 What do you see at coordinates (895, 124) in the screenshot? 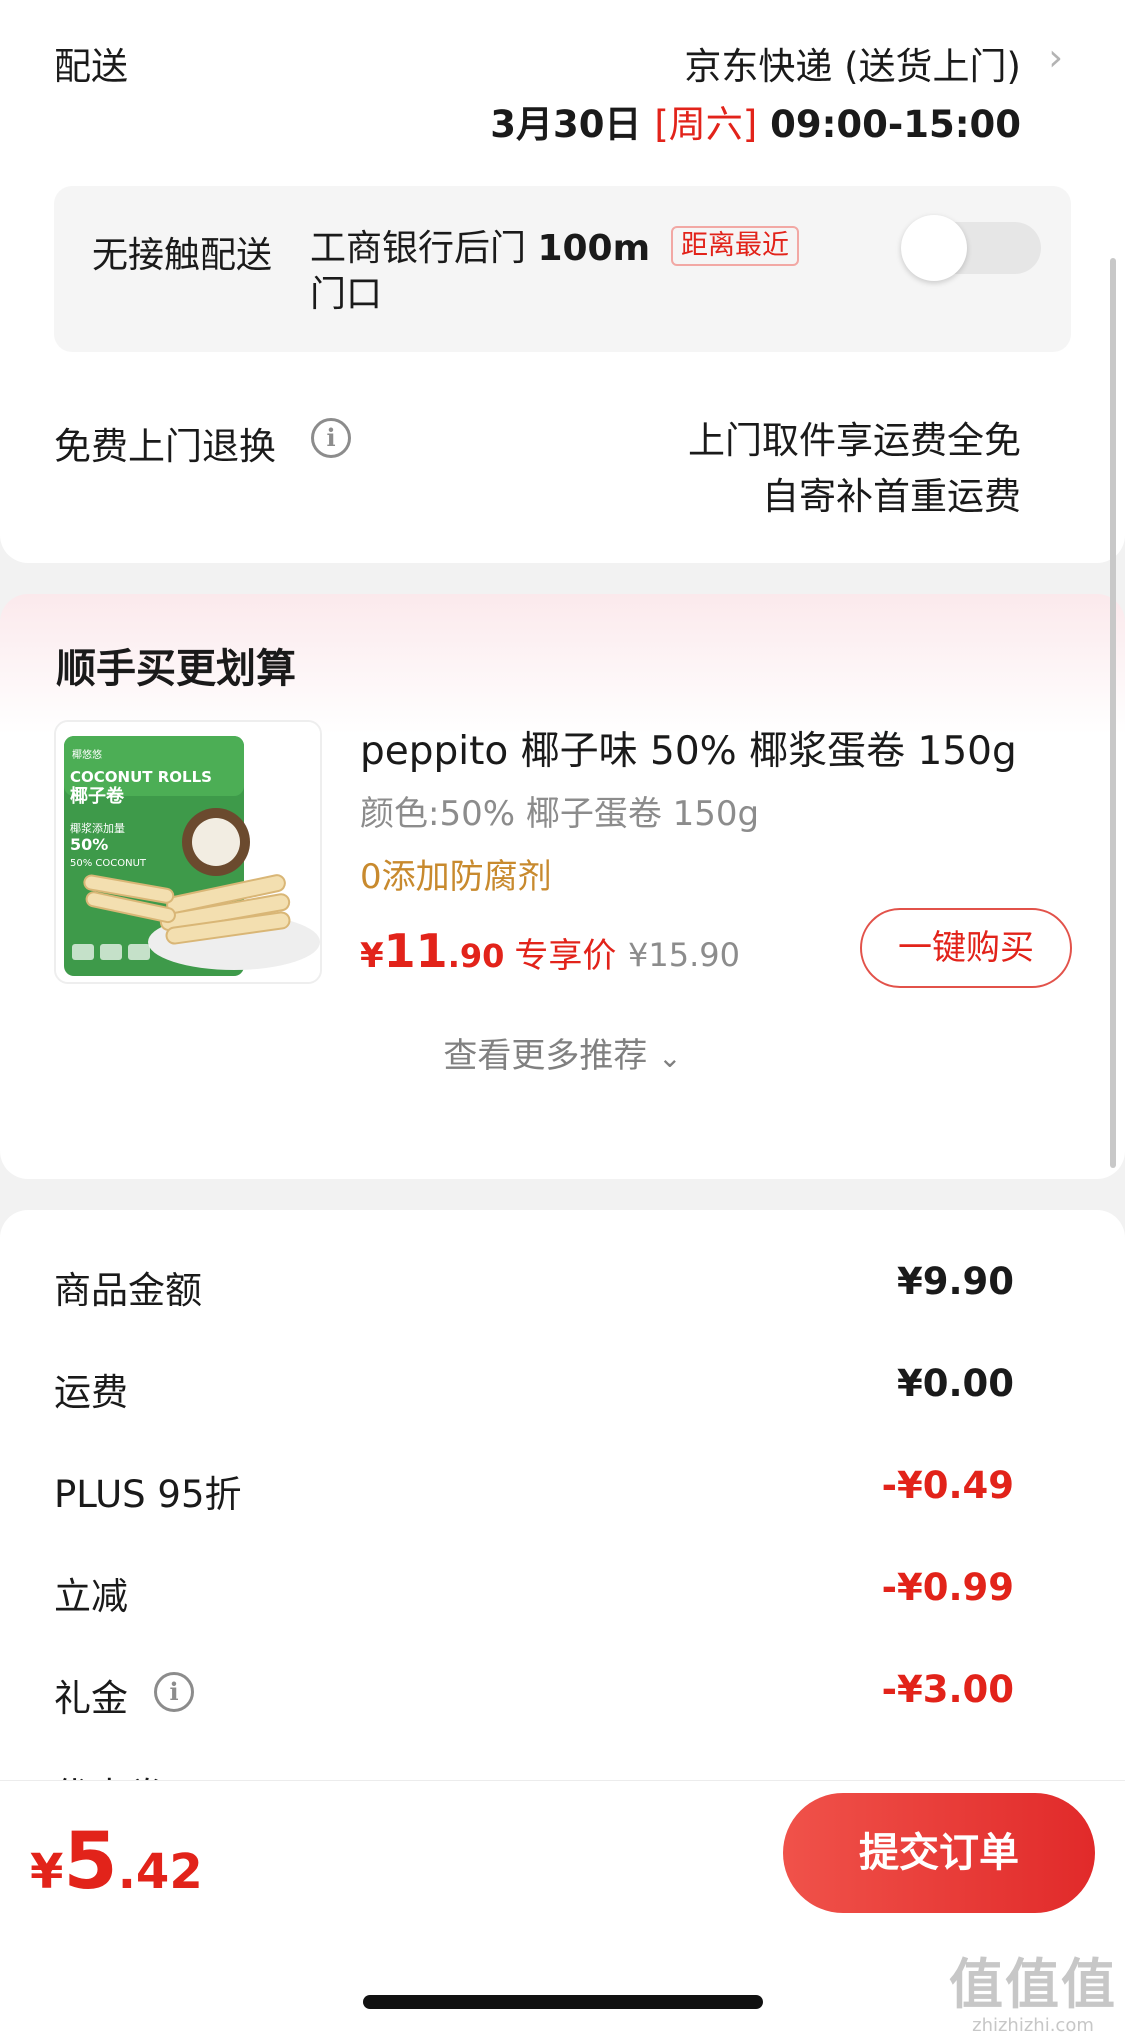
I see `delivery-time-window: 09:00-15:00` at bounding box center [895, 124].